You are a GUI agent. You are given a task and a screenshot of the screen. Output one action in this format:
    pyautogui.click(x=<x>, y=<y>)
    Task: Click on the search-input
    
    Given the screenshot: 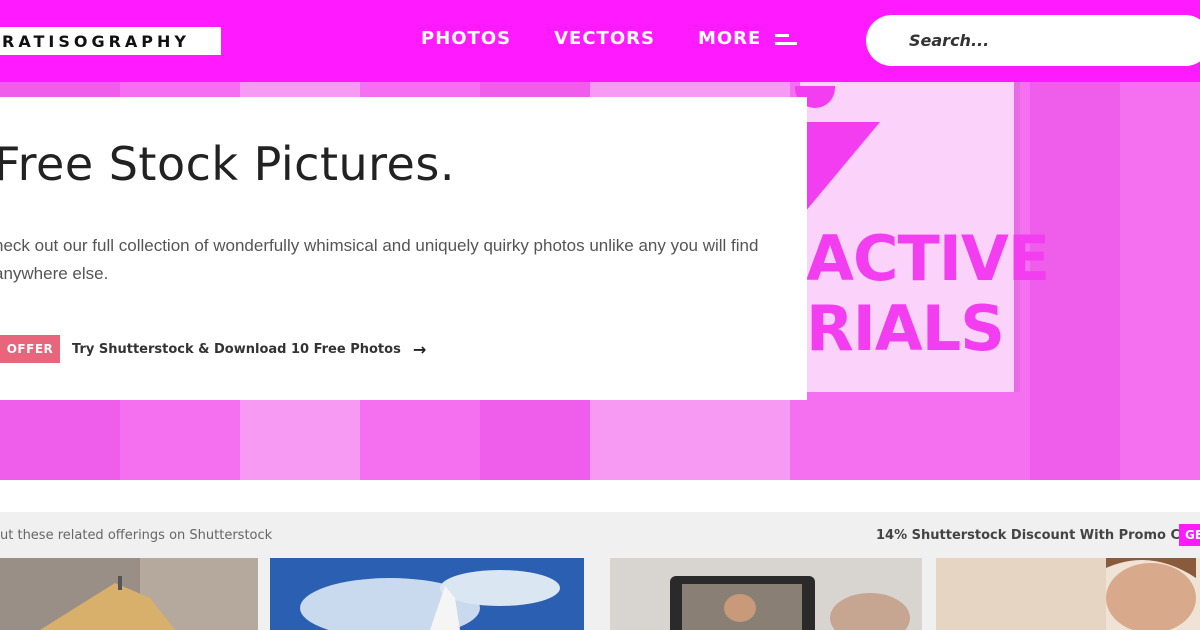 What is the action you would take?
    pyautogui.click(x=1049, y=40)
    